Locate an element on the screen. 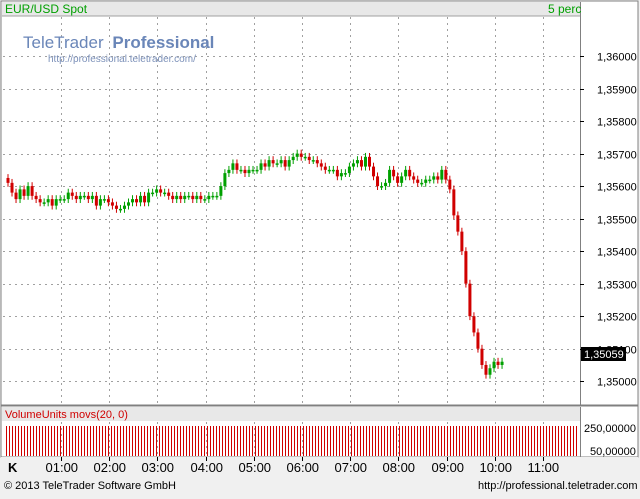 Image resolution: width=640 pixels, height=499 pixels. svg-text: TeleTrader Professional is located at coordinates (118, 42).